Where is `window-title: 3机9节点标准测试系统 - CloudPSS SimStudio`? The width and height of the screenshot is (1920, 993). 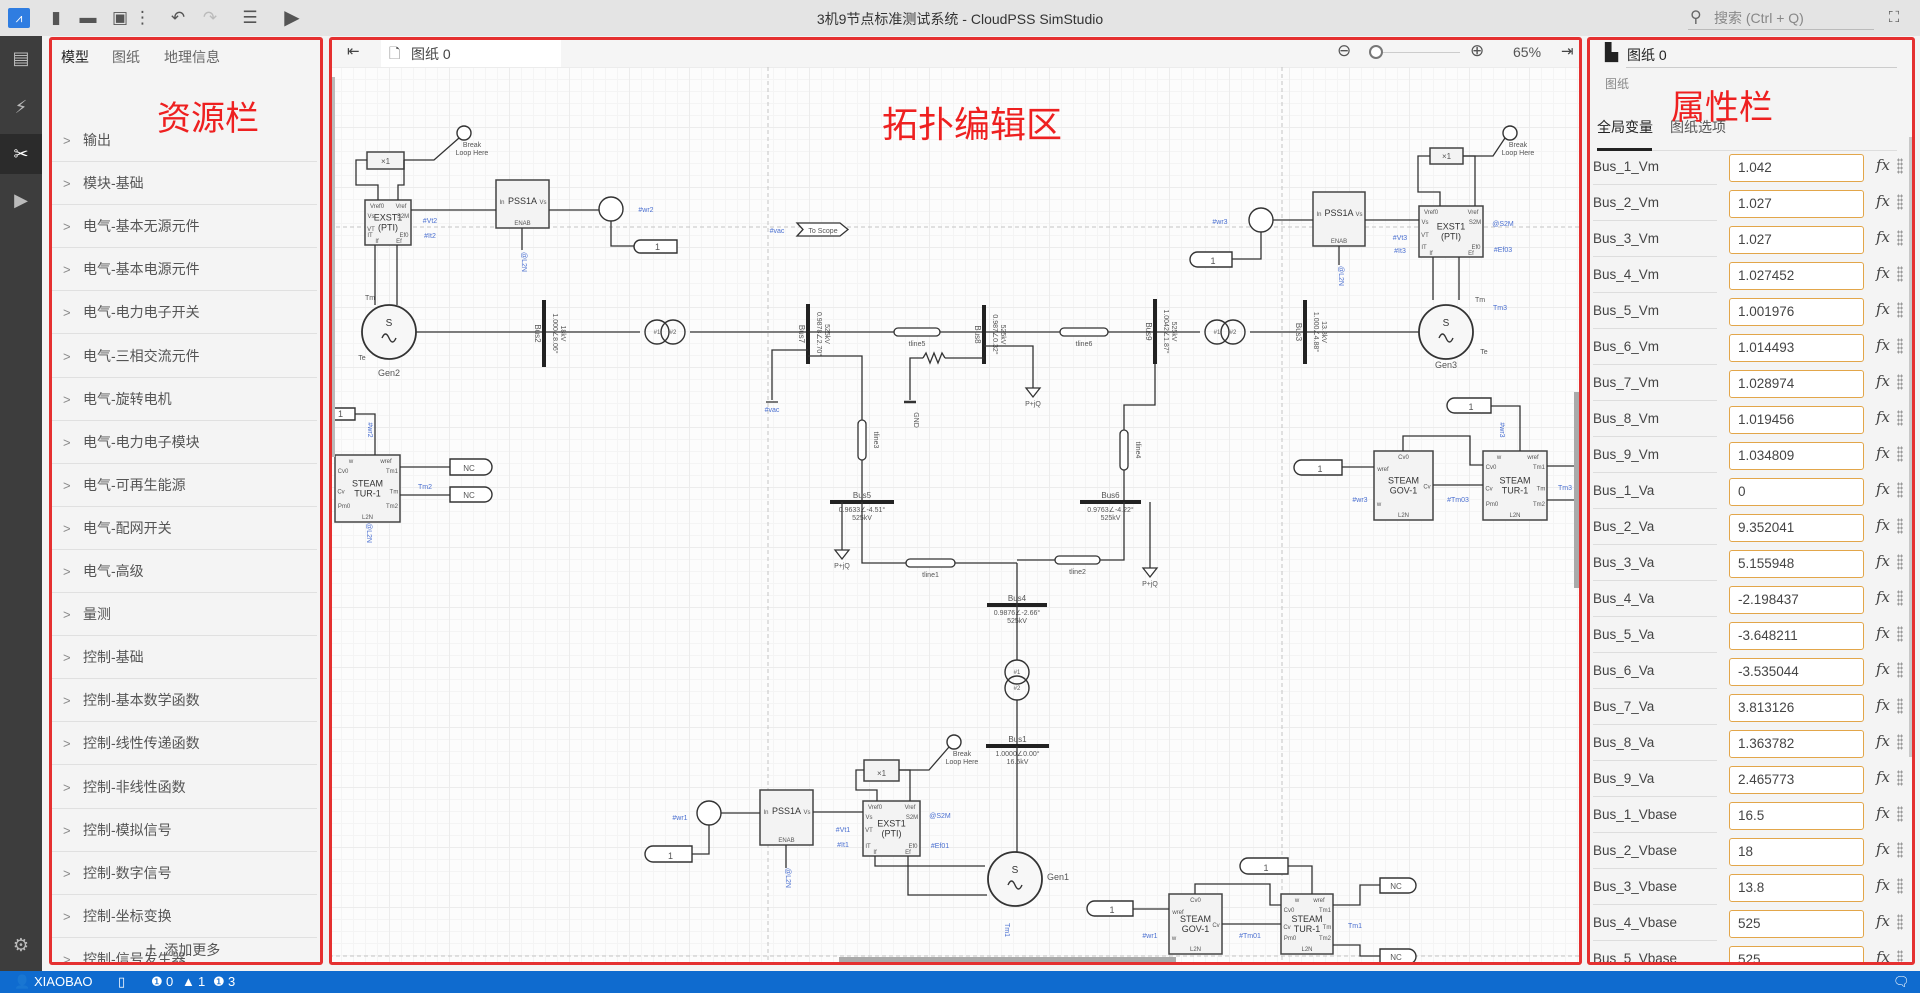
window-title: 3机9节点标准测试系统 - CloudPSS SimStudio is located at coordinates (960, 19).